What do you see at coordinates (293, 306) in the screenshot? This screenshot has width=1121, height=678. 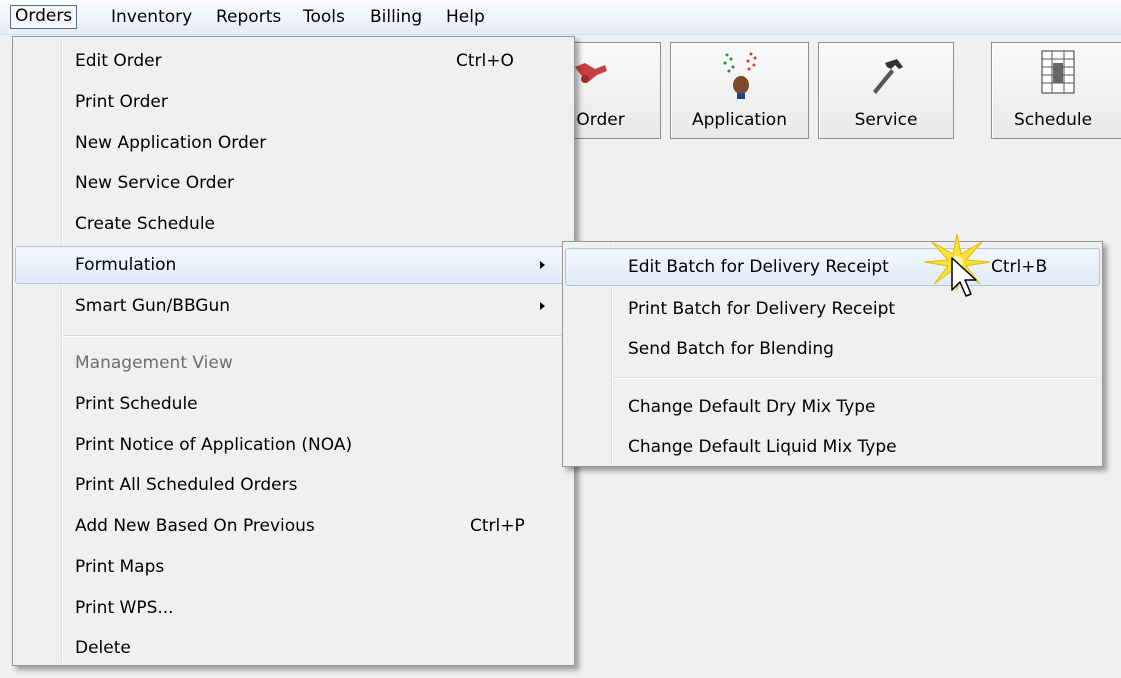 I see `menu-item-smart-gun: Smart Gun/BBGun` at bounding box center [293, 306].